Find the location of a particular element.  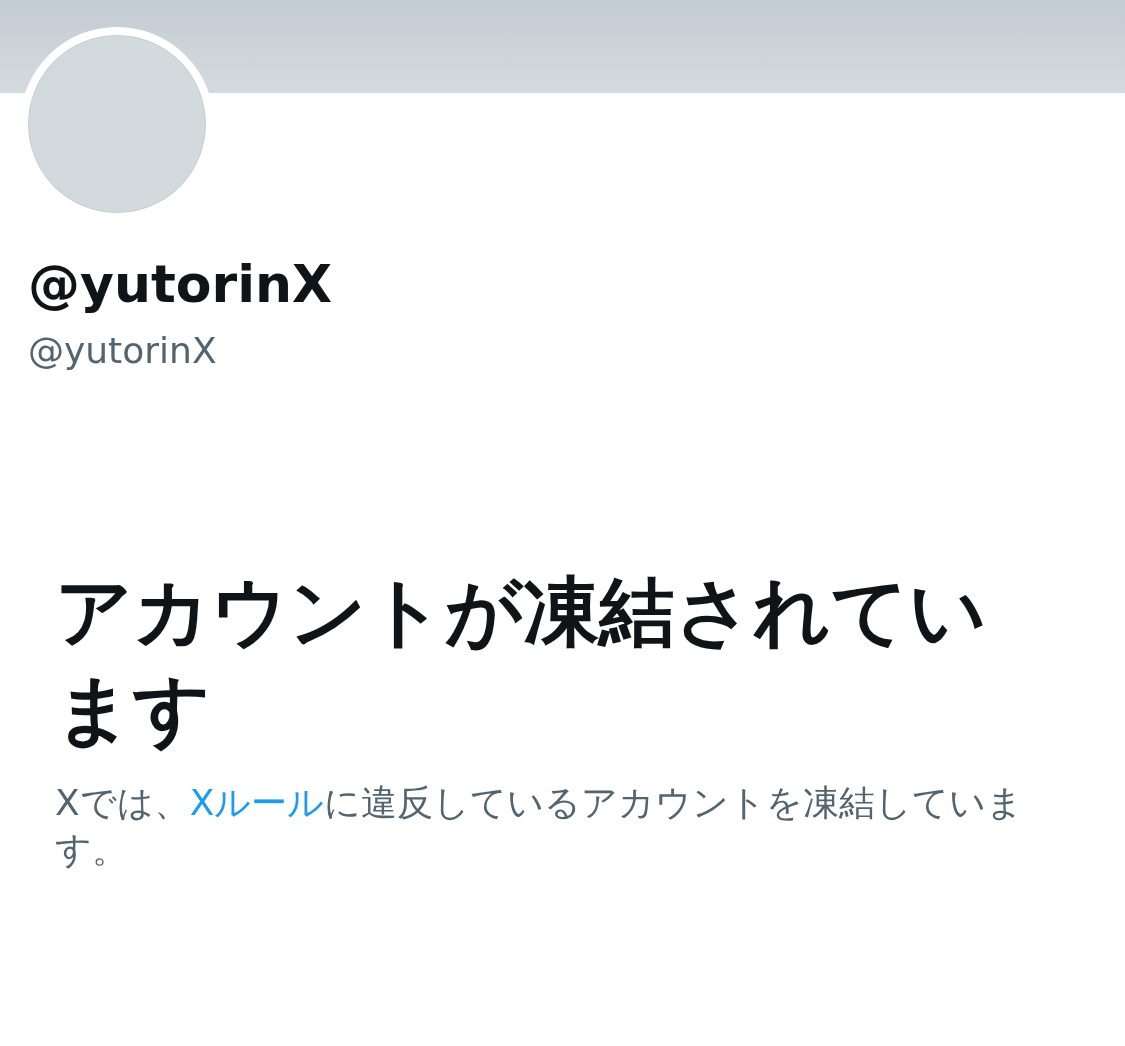

suspension-description: Xでは、Xルールに違反しているアカウントを凍結しています。 is located at coordinates (540, 826).